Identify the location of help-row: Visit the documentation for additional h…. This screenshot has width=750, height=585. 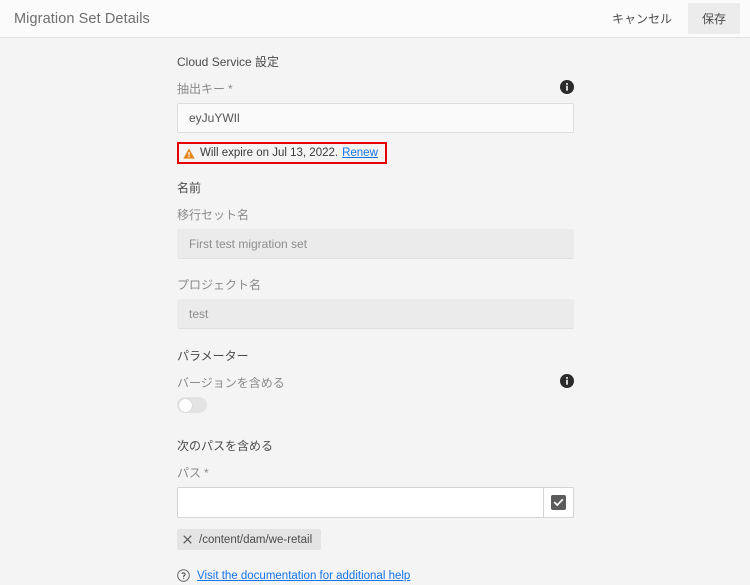
(375, 575).